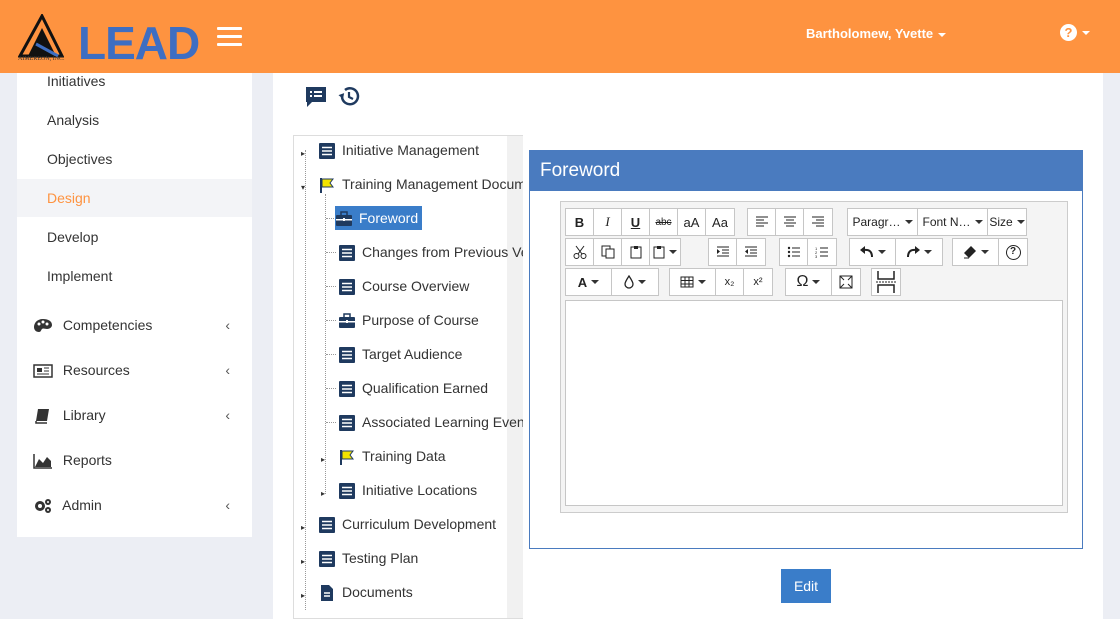 Image resolution: width=1120 pixels, height=619 pixels. Describe the element at coordinates (665, 252) in the screenshot. I see `paste-special-dropdown` at that location.